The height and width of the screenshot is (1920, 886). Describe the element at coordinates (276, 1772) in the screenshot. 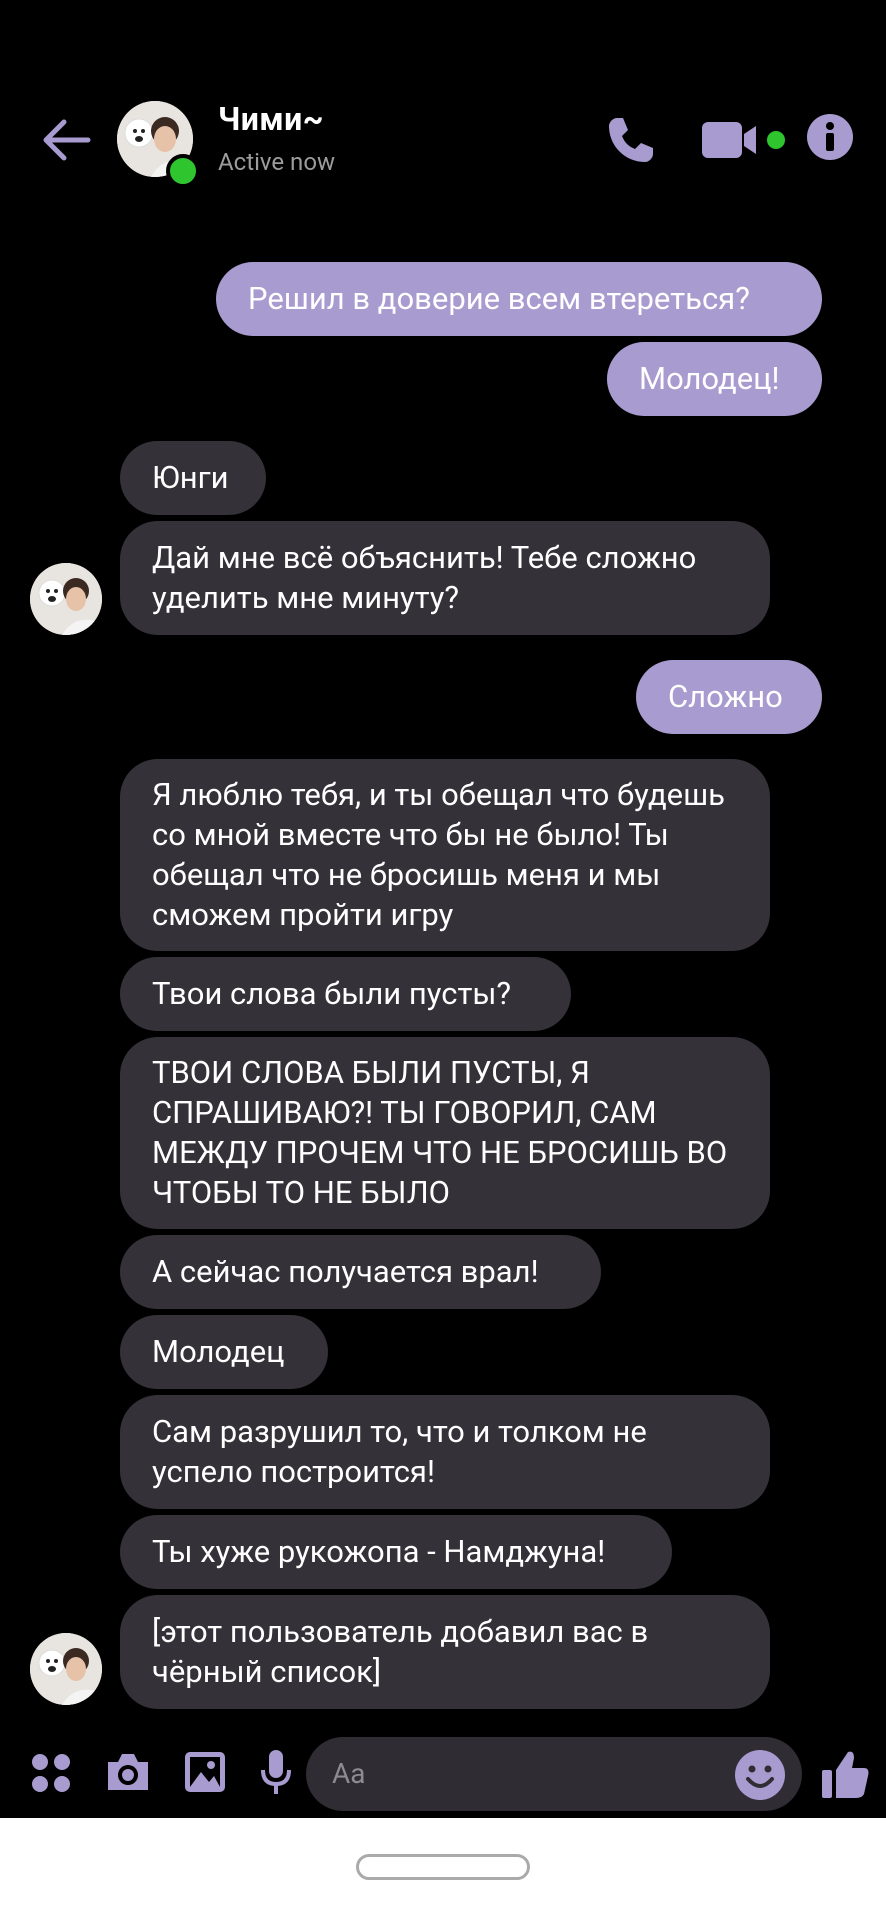

I see `microphone-icon` at that location.